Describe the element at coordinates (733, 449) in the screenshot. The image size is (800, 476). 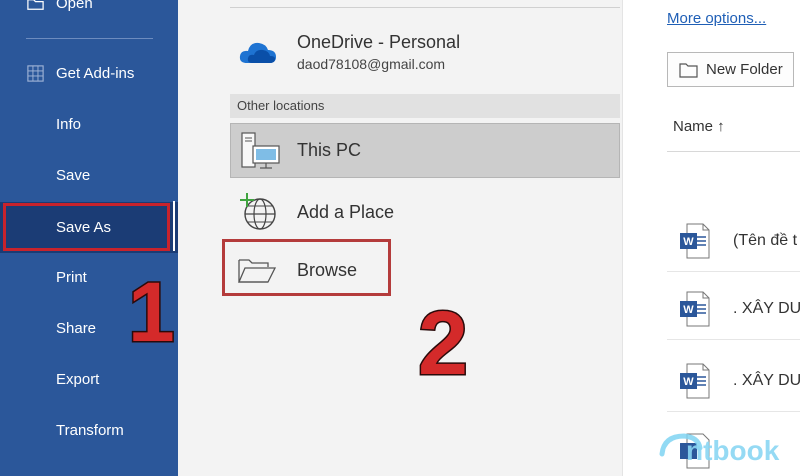
I see `file-row-partial` at that location.